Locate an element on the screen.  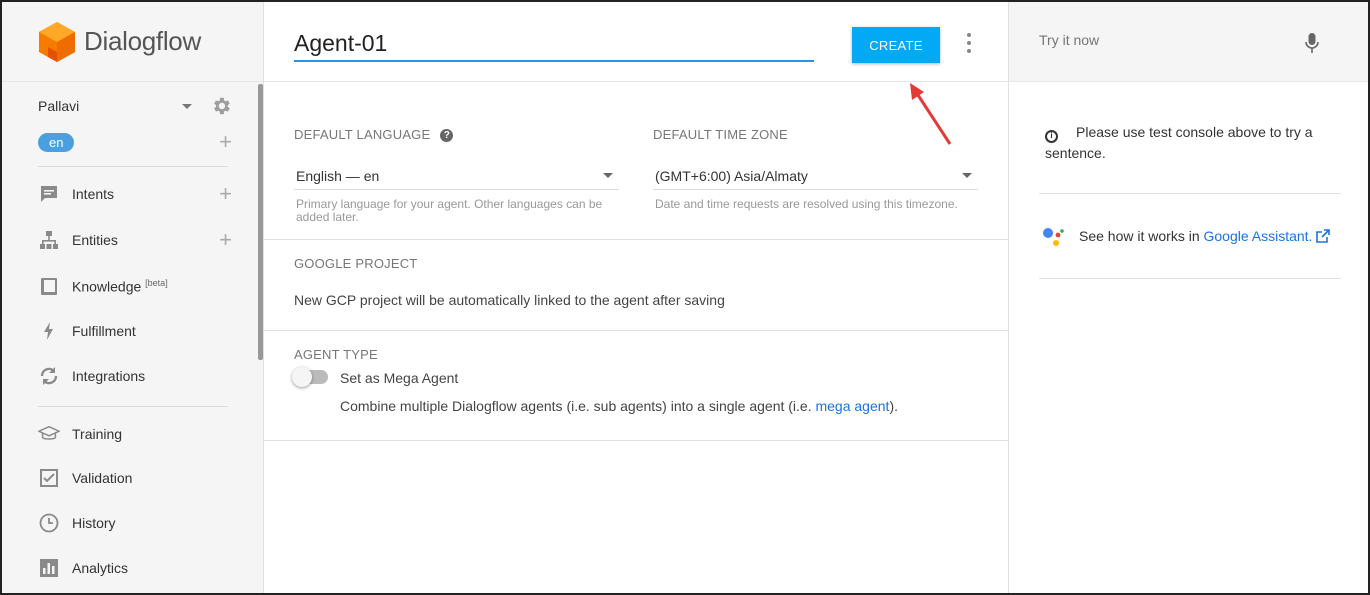
annotation-arrow-icon is located at coordinates (931, 114).